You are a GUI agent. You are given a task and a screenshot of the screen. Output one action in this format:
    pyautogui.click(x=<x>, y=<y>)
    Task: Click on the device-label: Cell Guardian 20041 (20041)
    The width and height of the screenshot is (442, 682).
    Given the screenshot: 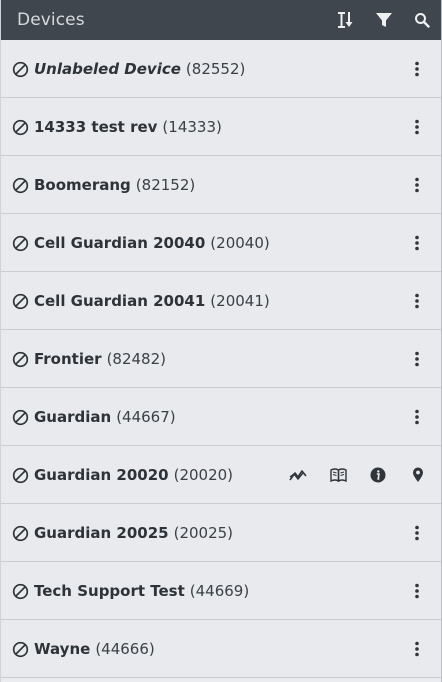 What is the action you would take?
    pyautogui.click(x=152, y=301)
    